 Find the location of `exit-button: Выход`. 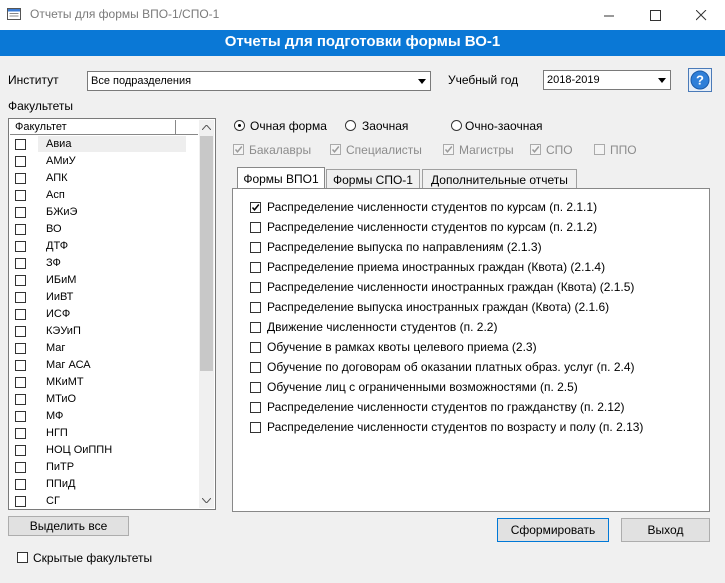

exit-button: Выход is located at coordinates (665, 530).